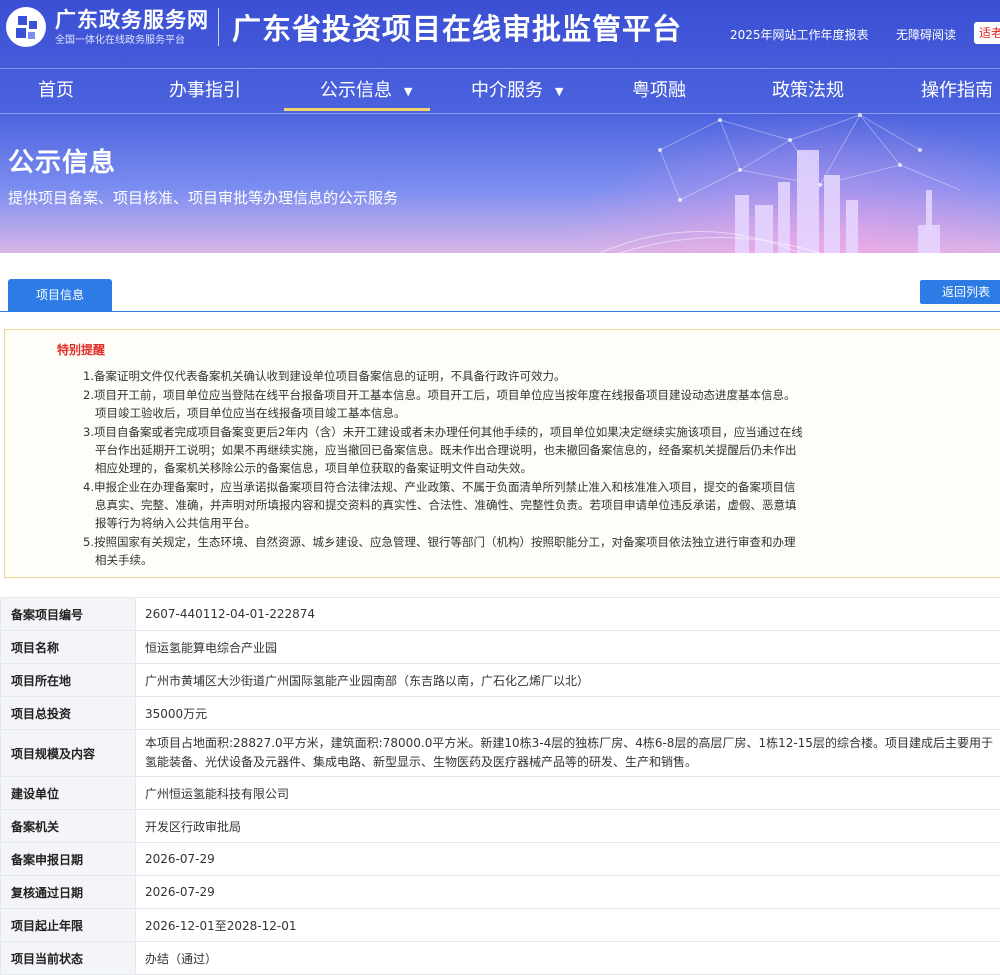  Describe the element at coordinates (507, 90) in the screenshot. I see `nav-item-label: 中介服务` at that location.